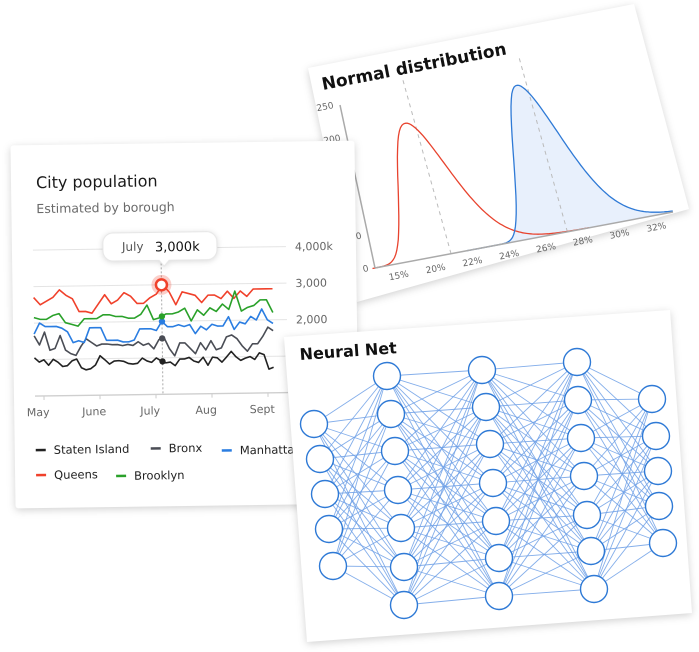 Image resolution: width=699 pixels, height=652 pixels. Describe the element at coordinates (159, 475) in the screenshot. I see `legend-label: Brooklyn` at that location.